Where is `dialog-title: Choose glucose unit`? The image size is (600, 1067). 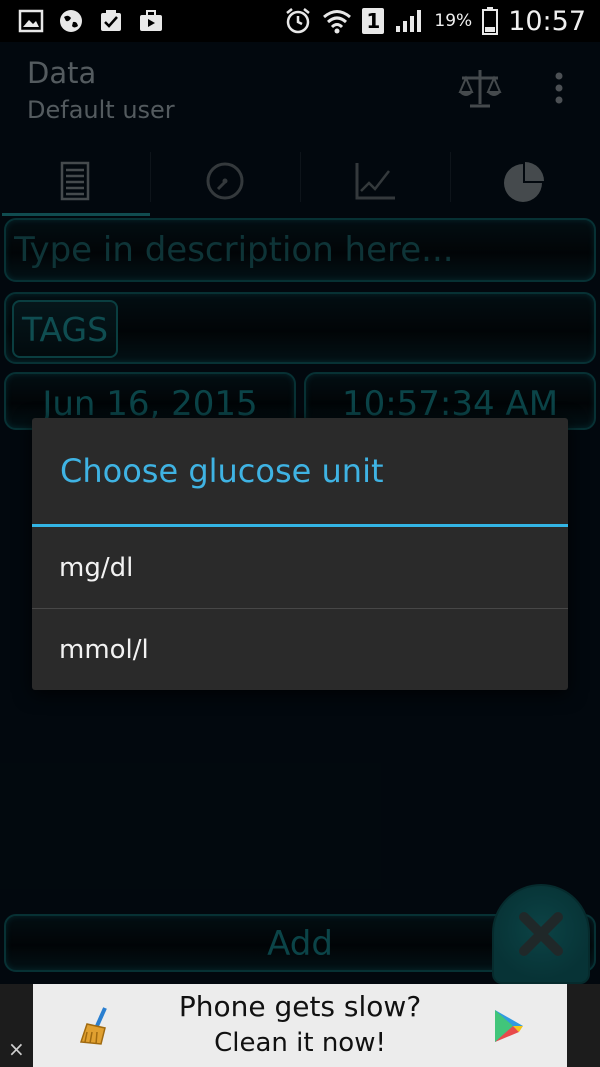 dialog-title: Choose glucose unit is located at coordinates (222, 471).